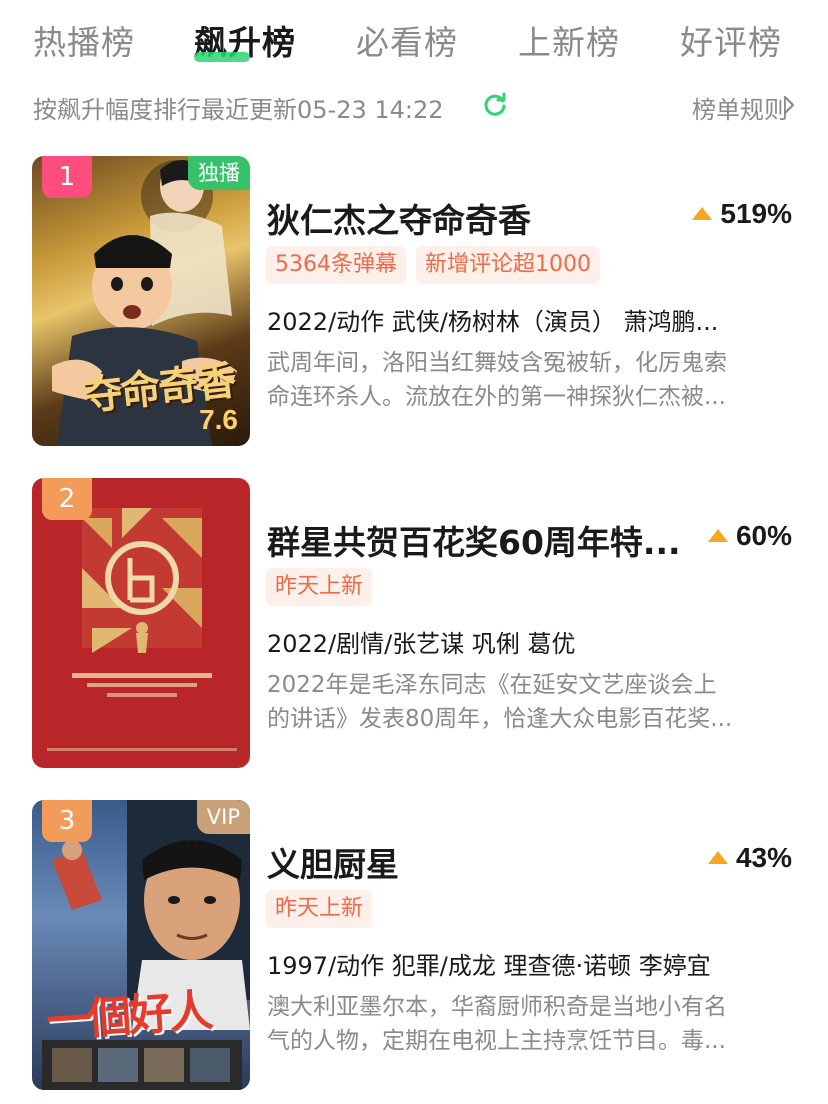  I want to click on vip-badge: VIP, so click(223, 817).